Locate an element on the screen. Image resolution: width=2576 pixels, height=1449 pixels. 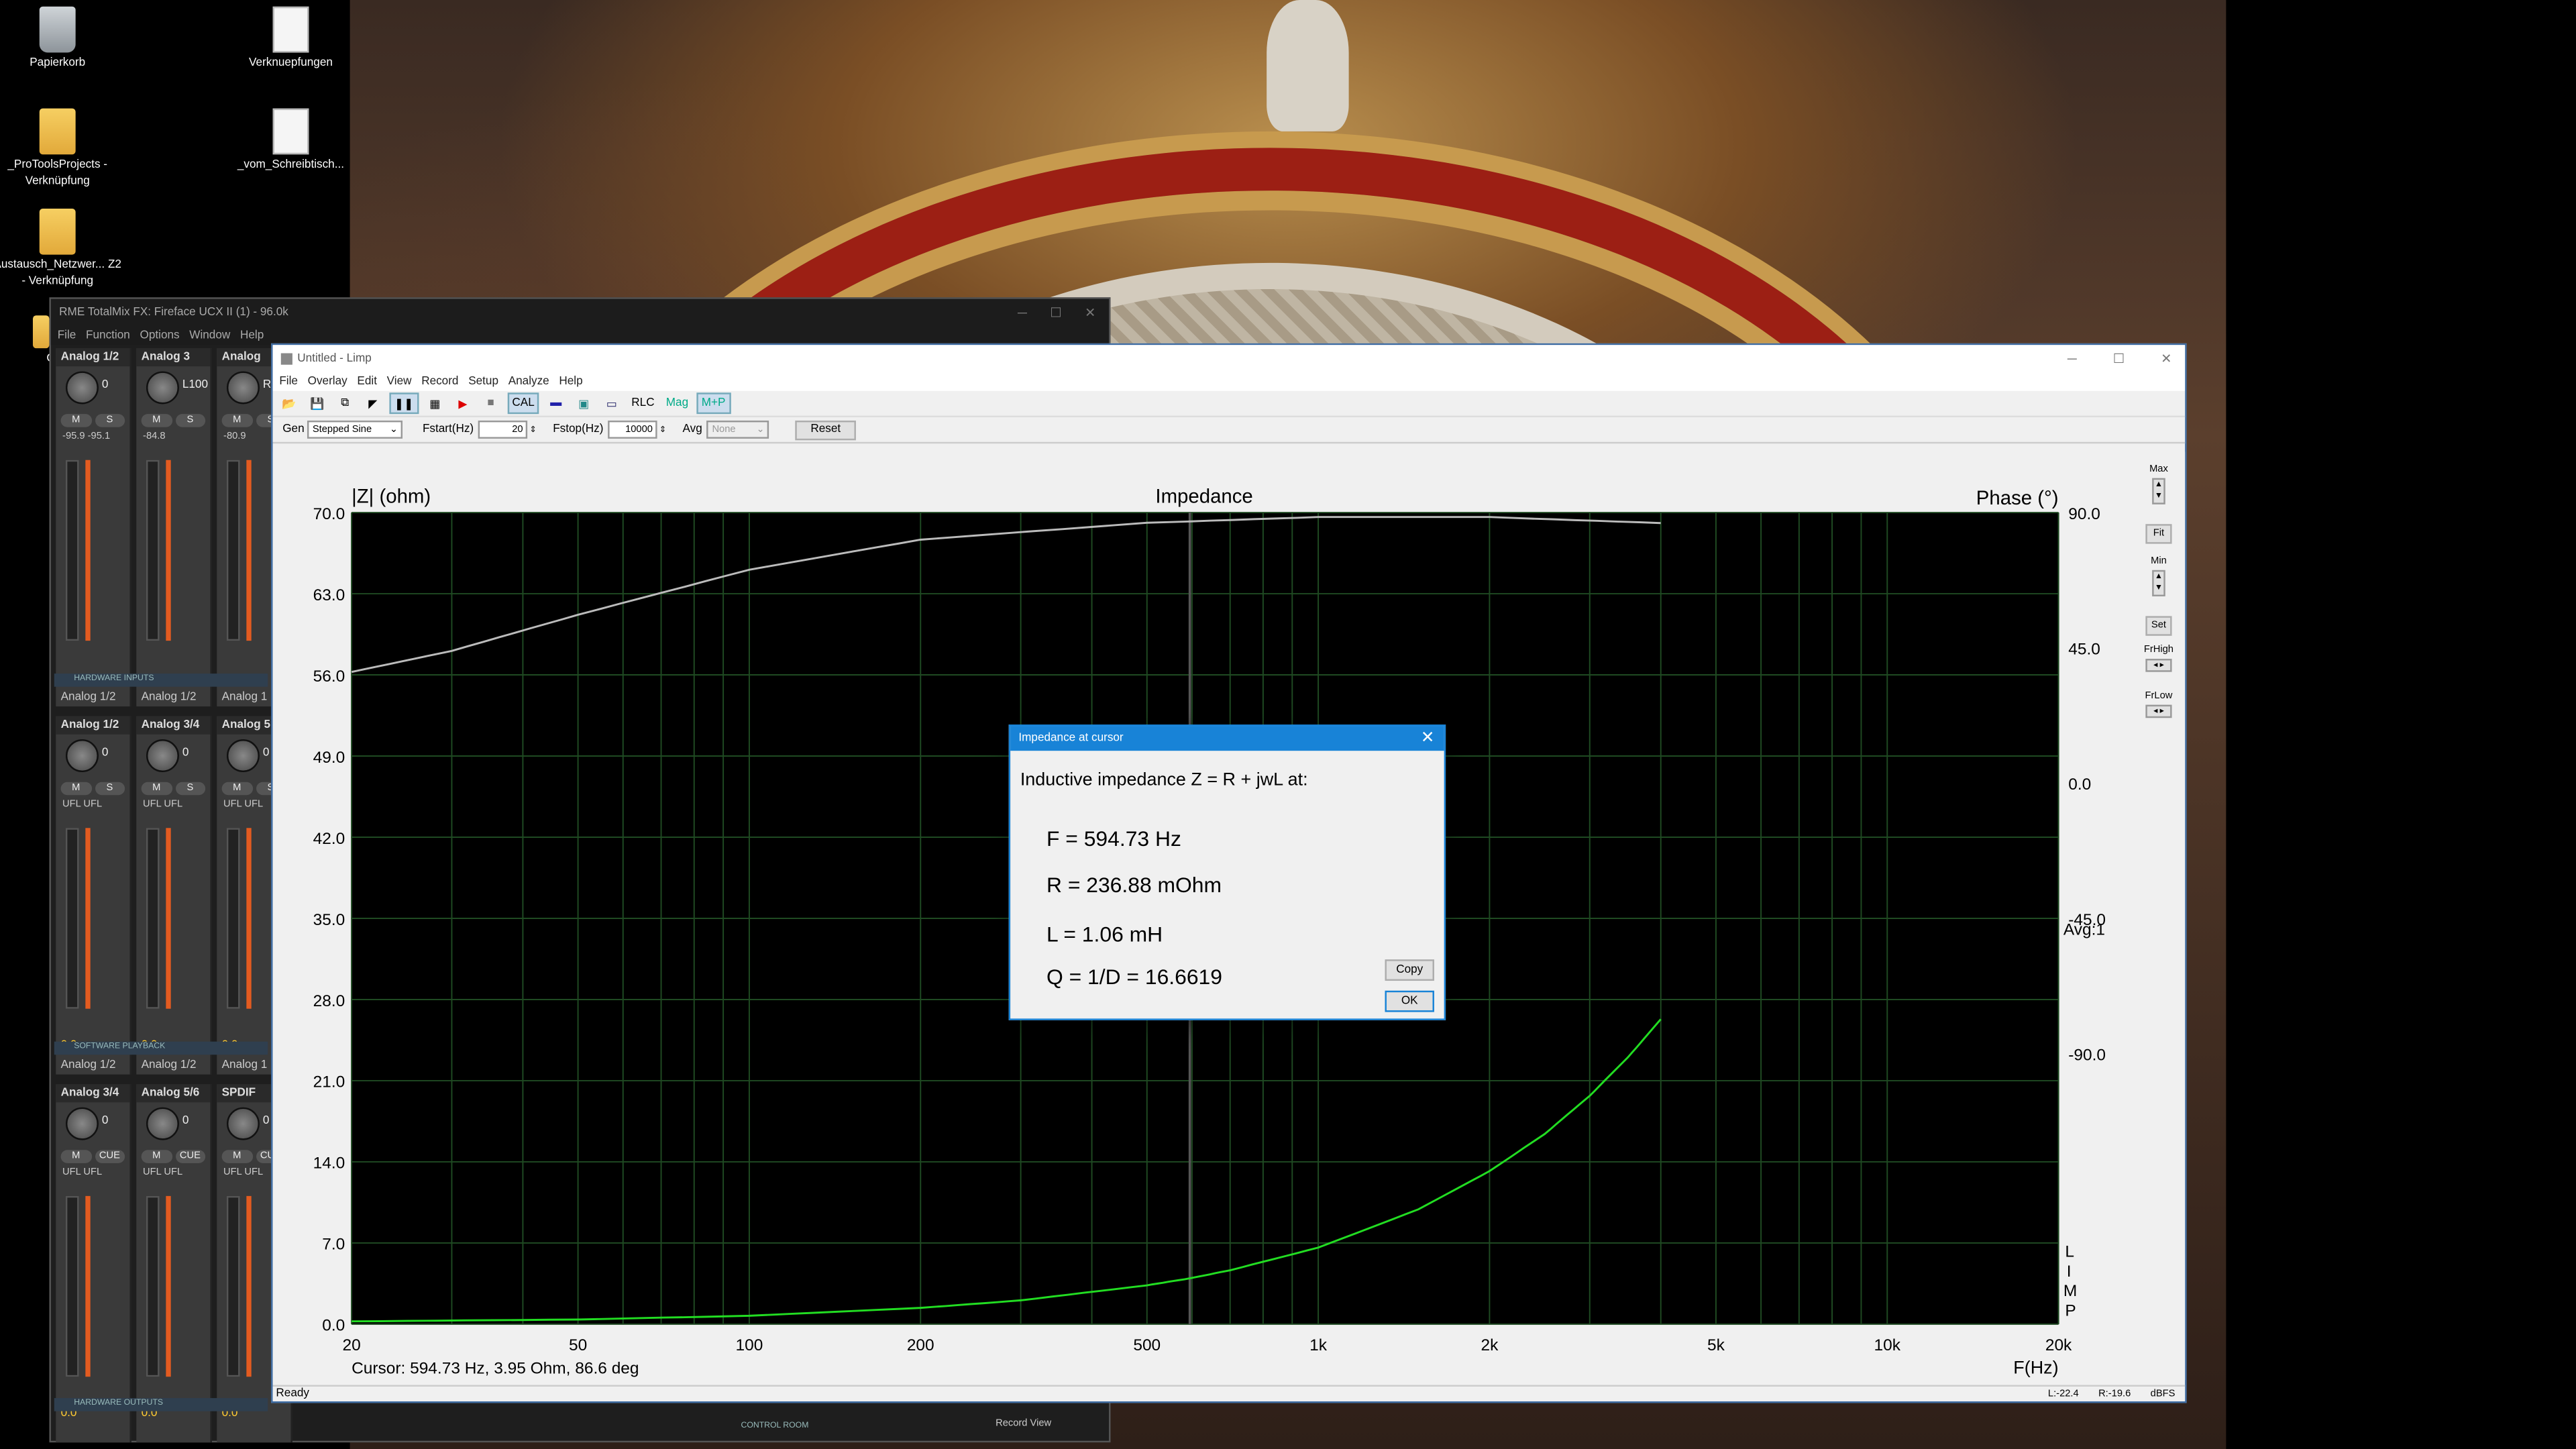
frhigh-arrows-icon: ◂ ▸ is located at coordinates (2158, 665).